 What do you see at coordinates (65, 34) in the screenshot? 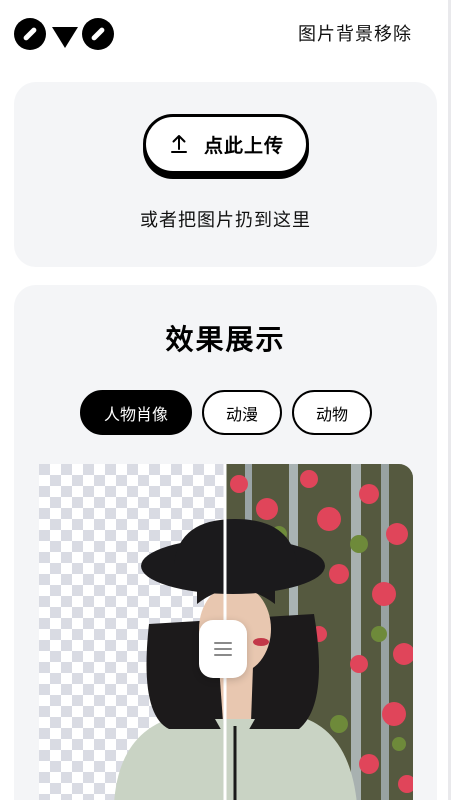
I see `logo` at bounding box center [65, 34].